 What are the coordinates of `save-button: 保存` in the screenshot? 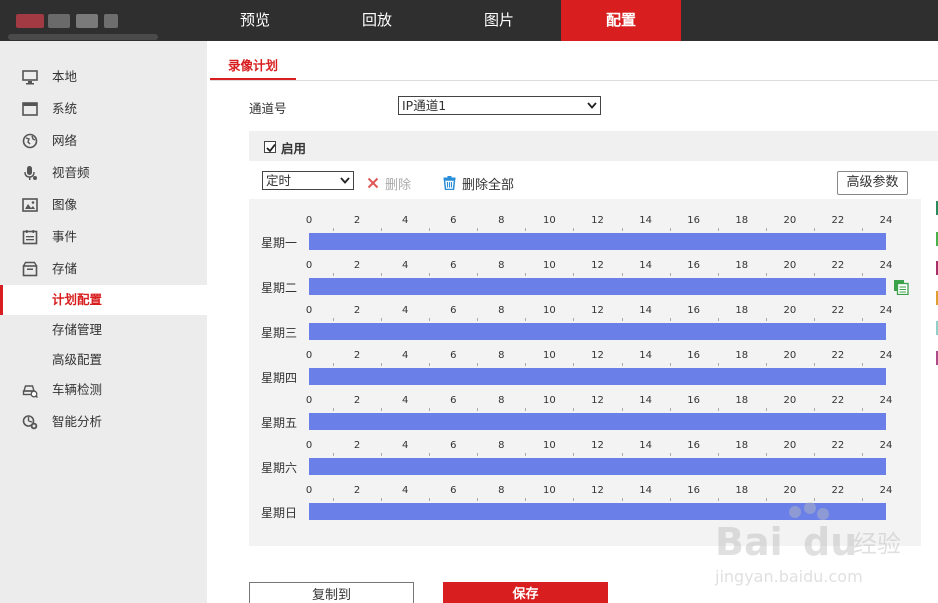 It's located at (525, 592).